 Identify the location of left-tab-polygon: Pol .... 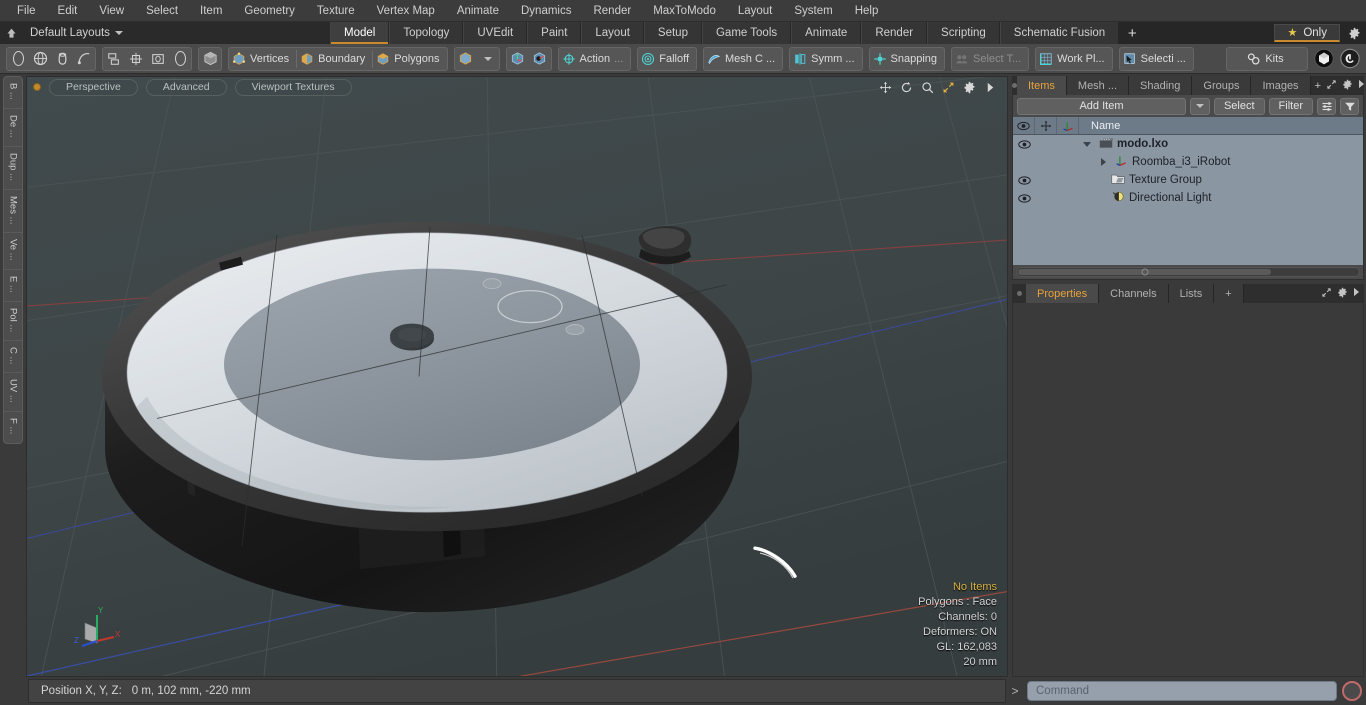
(13, 321).